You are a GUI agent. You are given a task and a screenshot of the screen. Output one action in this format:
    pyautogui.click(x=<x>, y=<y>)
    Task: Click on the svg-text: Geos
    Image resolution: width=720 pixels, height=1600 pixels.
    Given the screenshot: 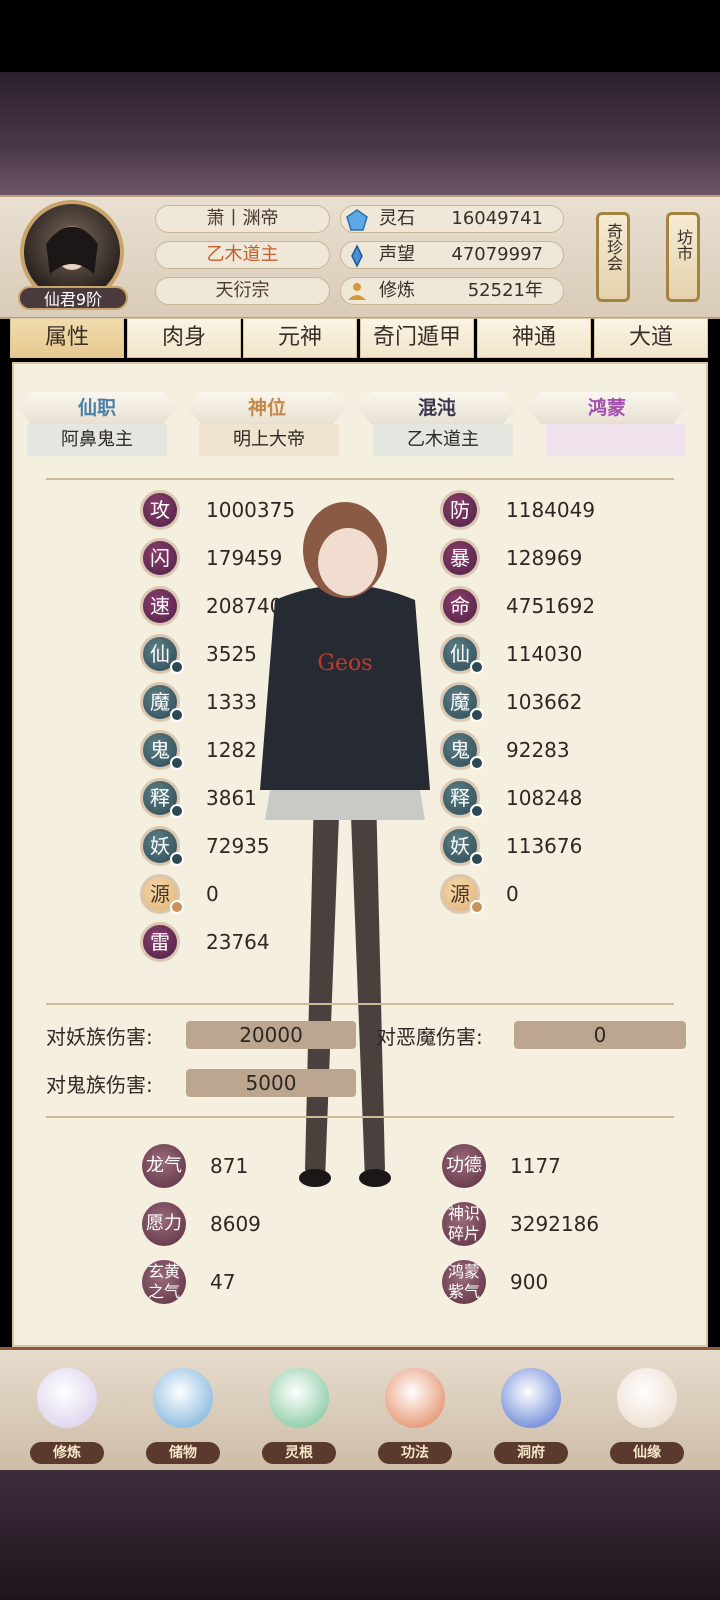 What is the action you would take?
    pyautogui.click(x=344, y=663)
    